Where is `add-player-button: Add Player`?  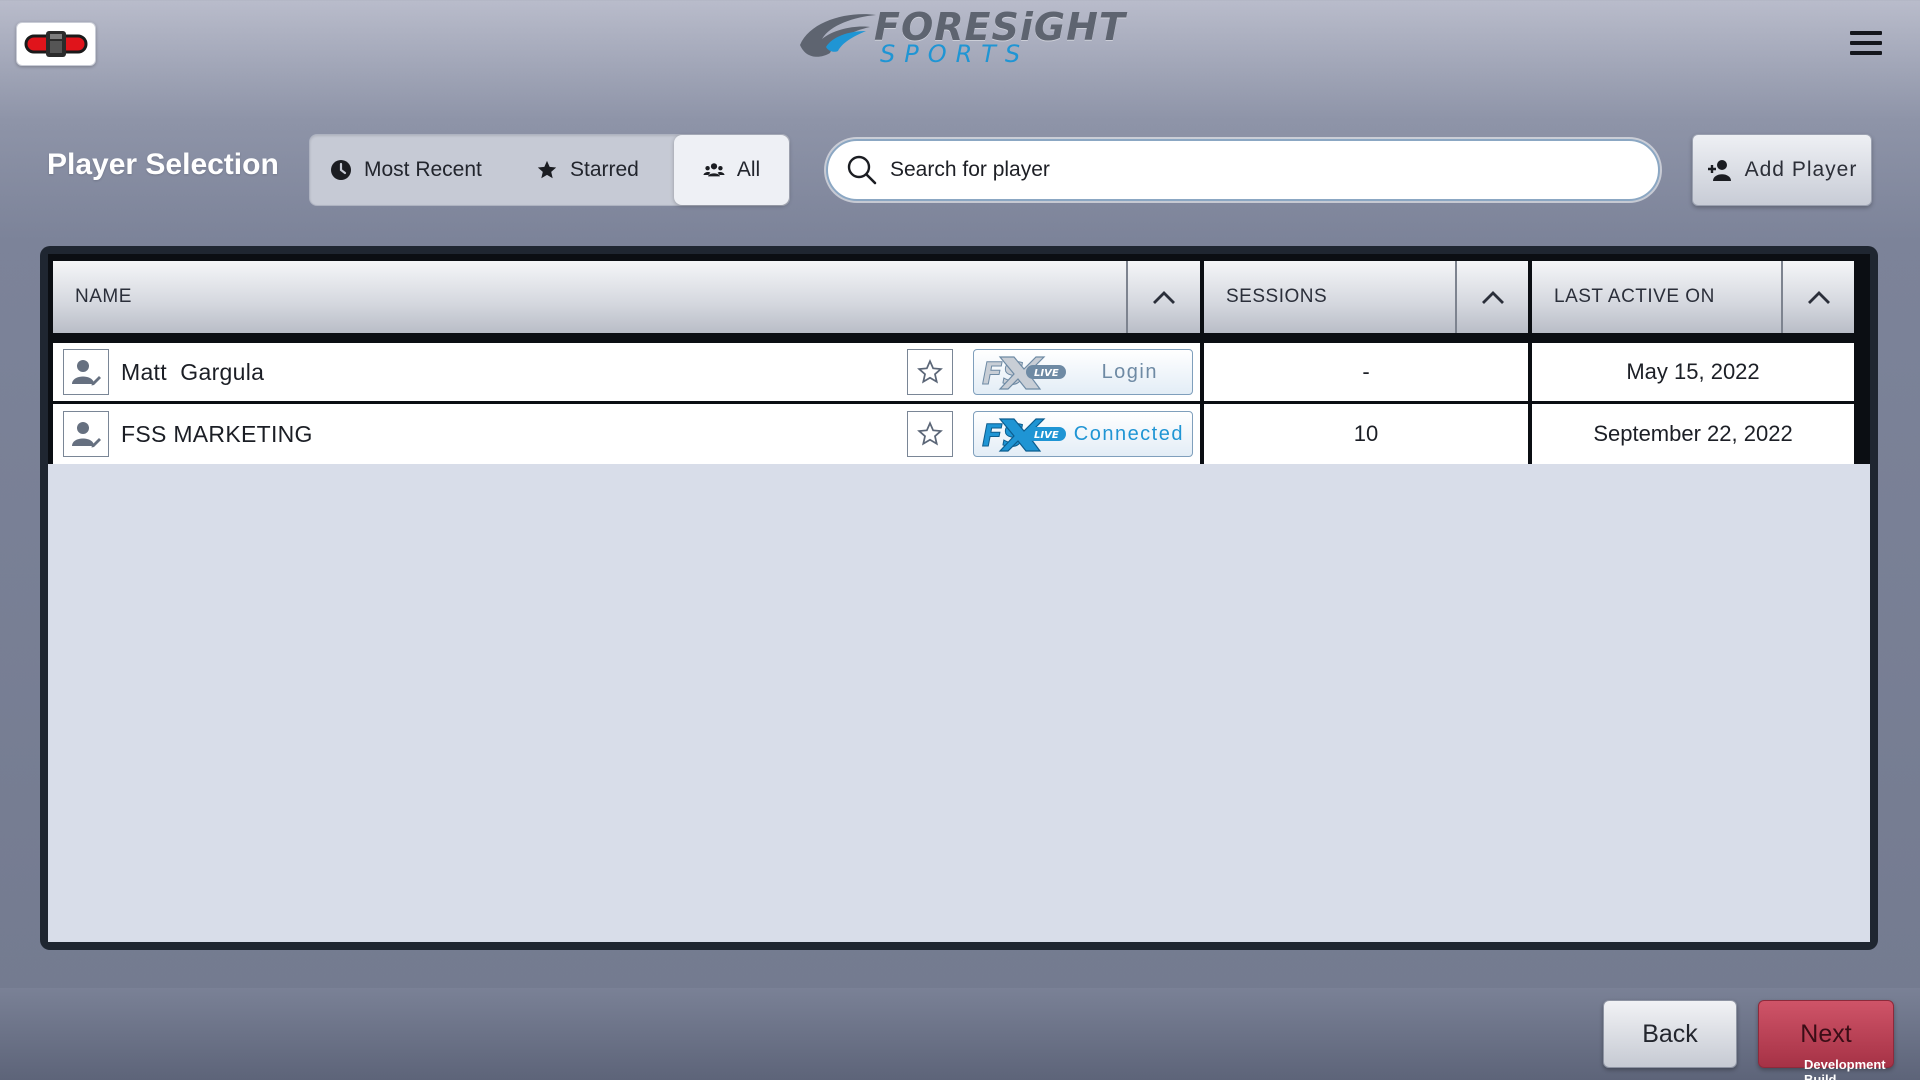
add-player-button: Add Player is located at coordinates (1782, 170).